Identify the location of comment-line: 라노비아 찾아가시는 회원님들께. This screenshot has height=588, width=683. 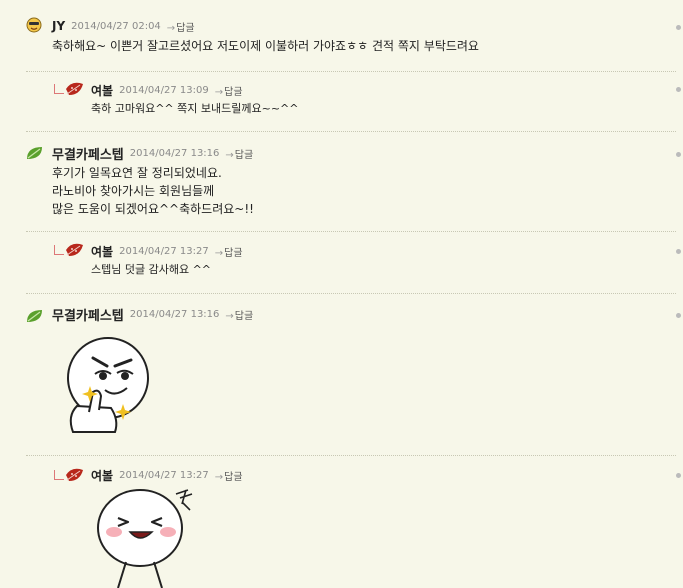
(133, 191).